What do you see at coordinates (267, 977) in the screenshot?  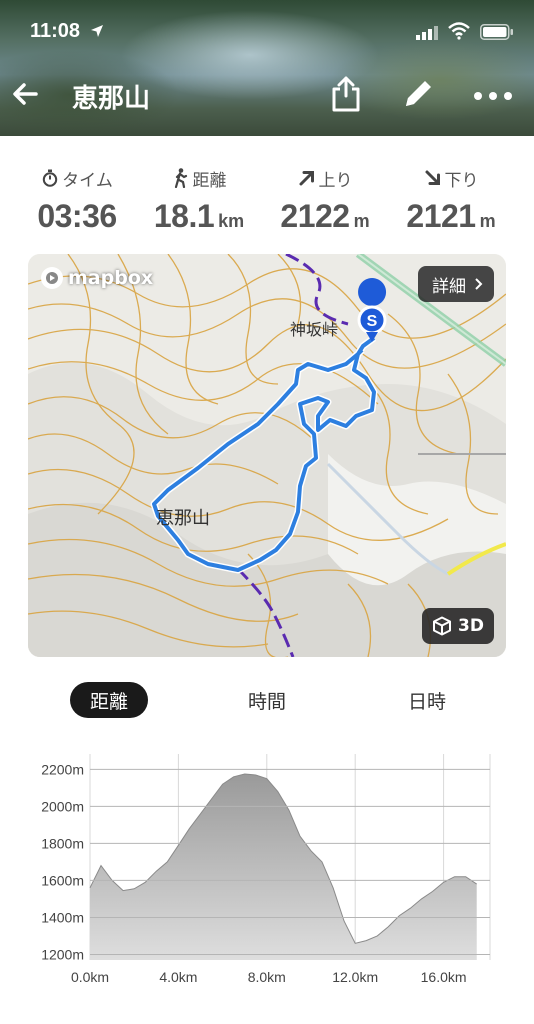 I see `x-tick-label: 8.0km` at bounding box center [267, 977].